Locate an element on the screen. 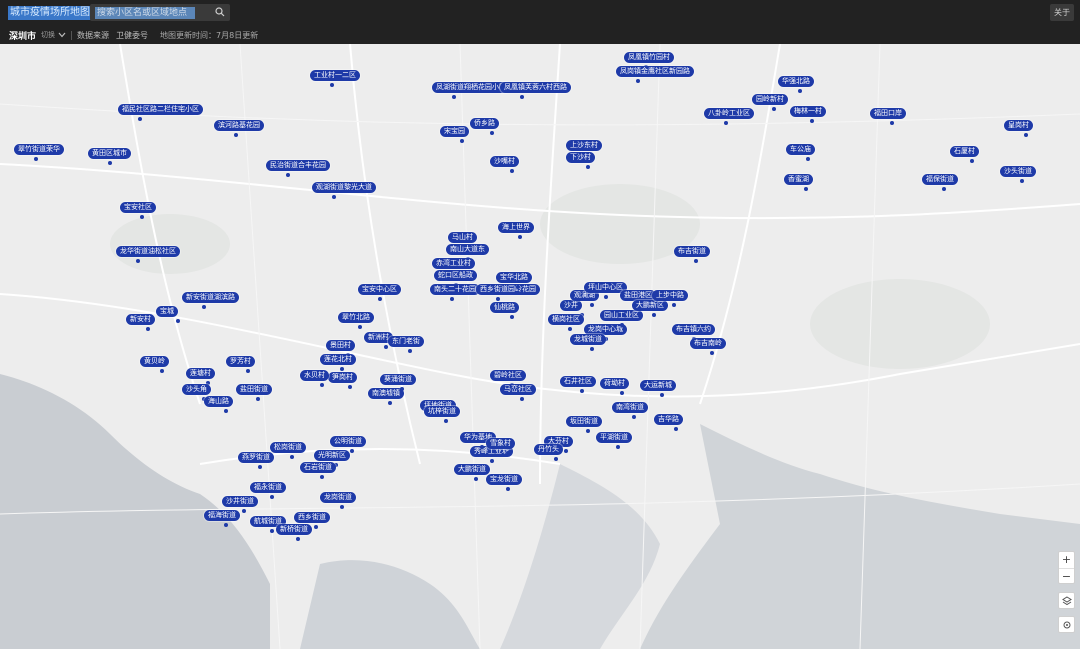 This screenshot has width=1080, height=649. location-tag: 南山大道东 is located at coordinates (467, 249).